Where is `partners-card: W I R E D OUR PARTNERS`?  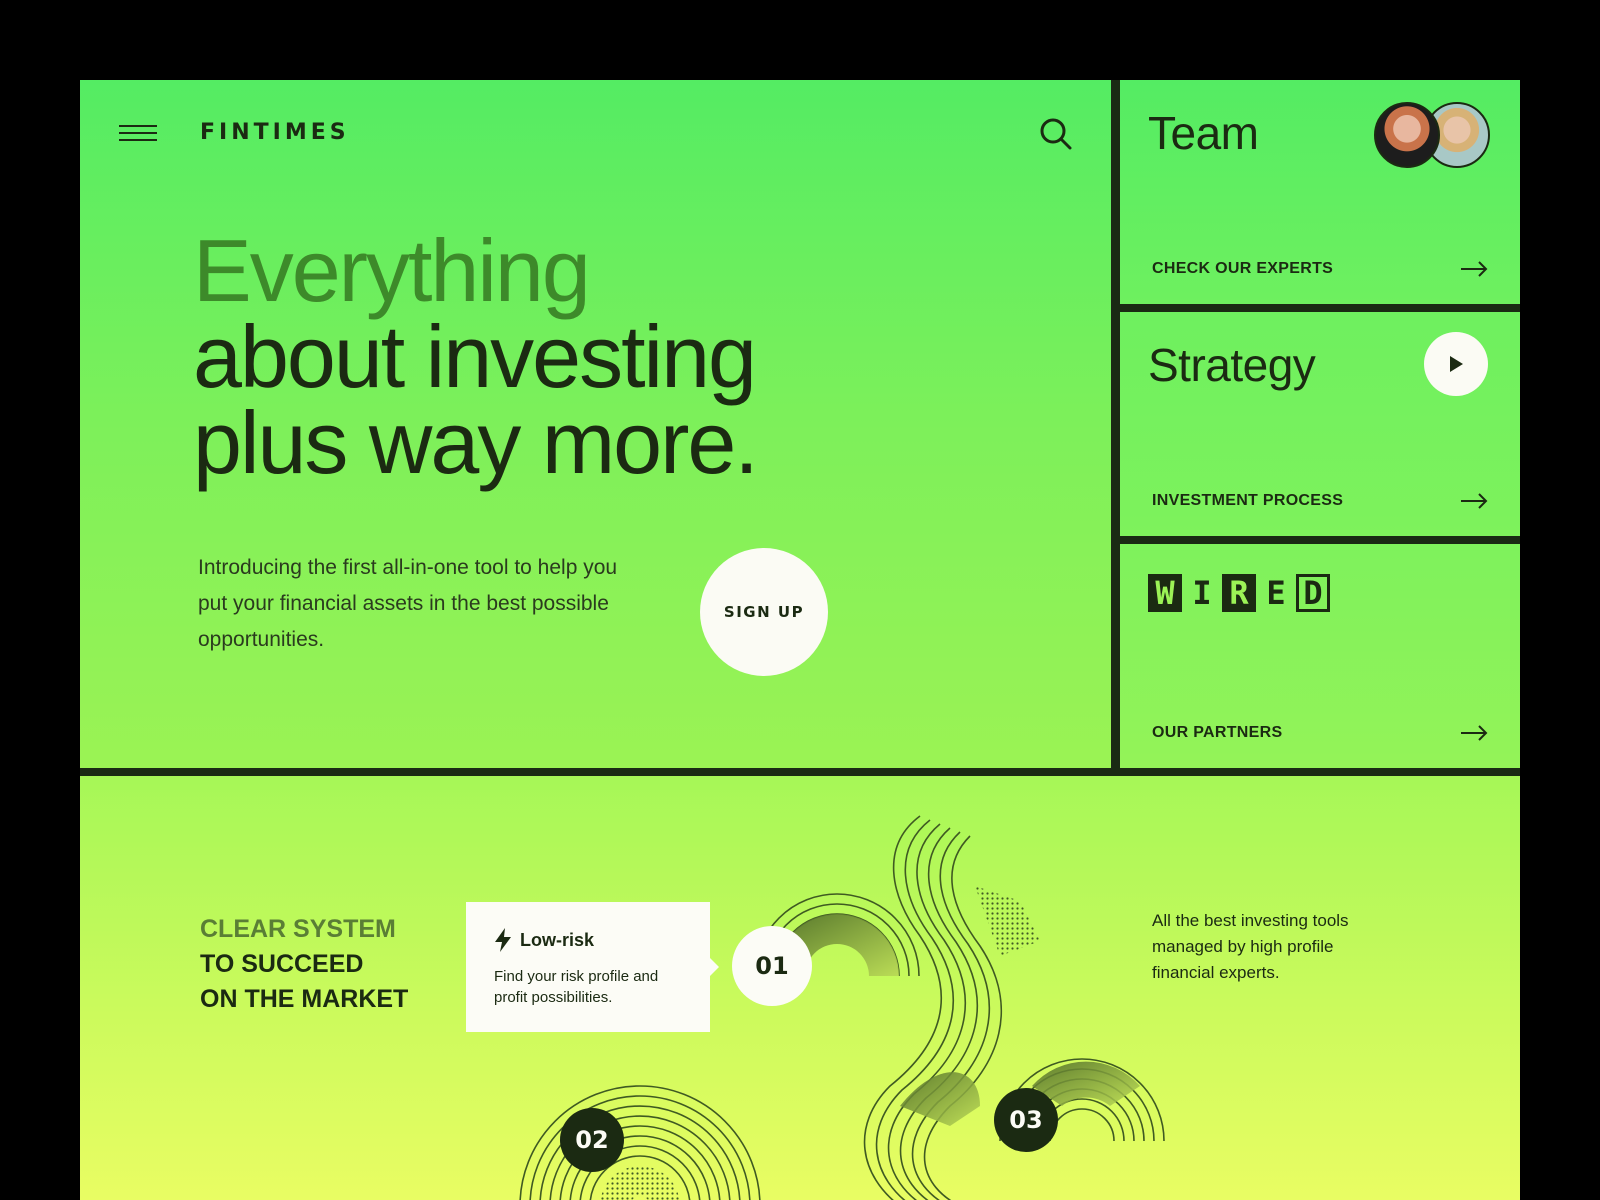 partners-card: W I R E D OUR PARTNERS is located at coordinates (1320, 656).